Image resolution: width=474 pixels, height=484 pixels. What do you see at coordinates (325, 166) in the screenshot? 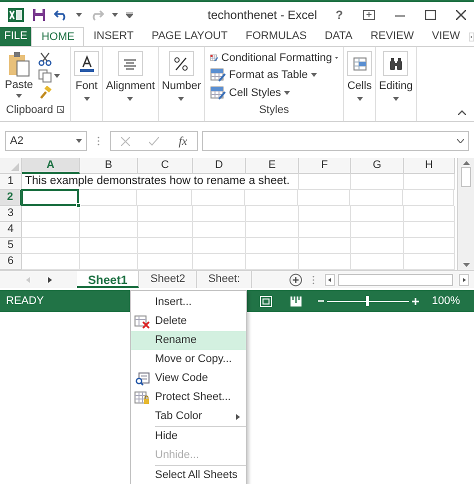
I see `column-header: F` at bounding box center [325, 166].